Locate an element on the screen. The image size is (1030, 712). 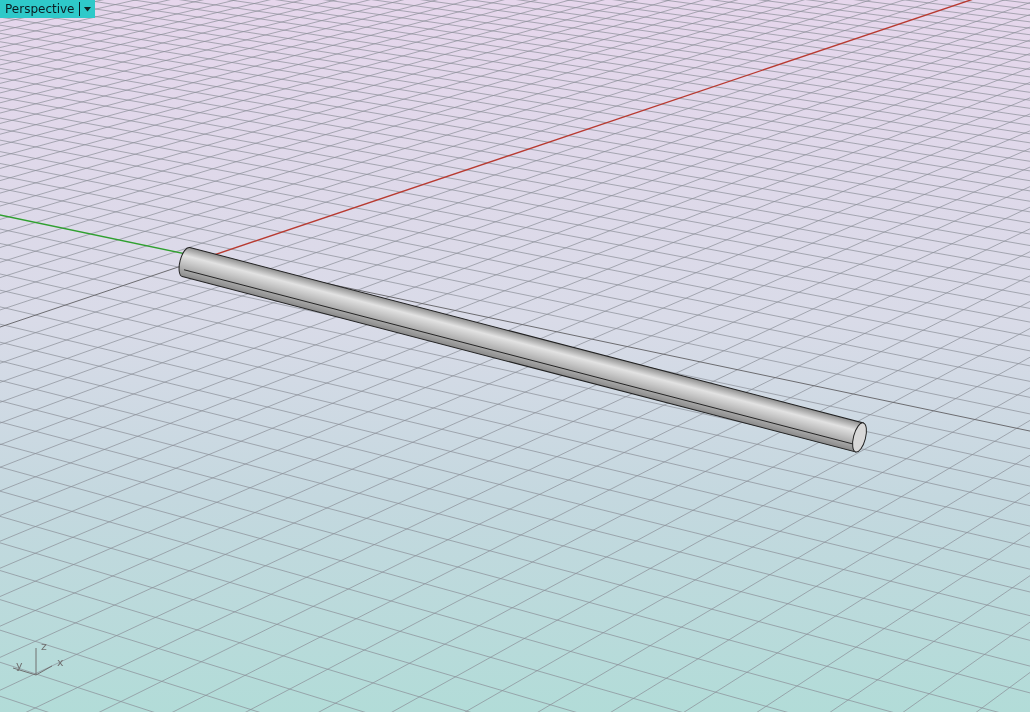
axis-label: x is located at coordinates (60, 662).